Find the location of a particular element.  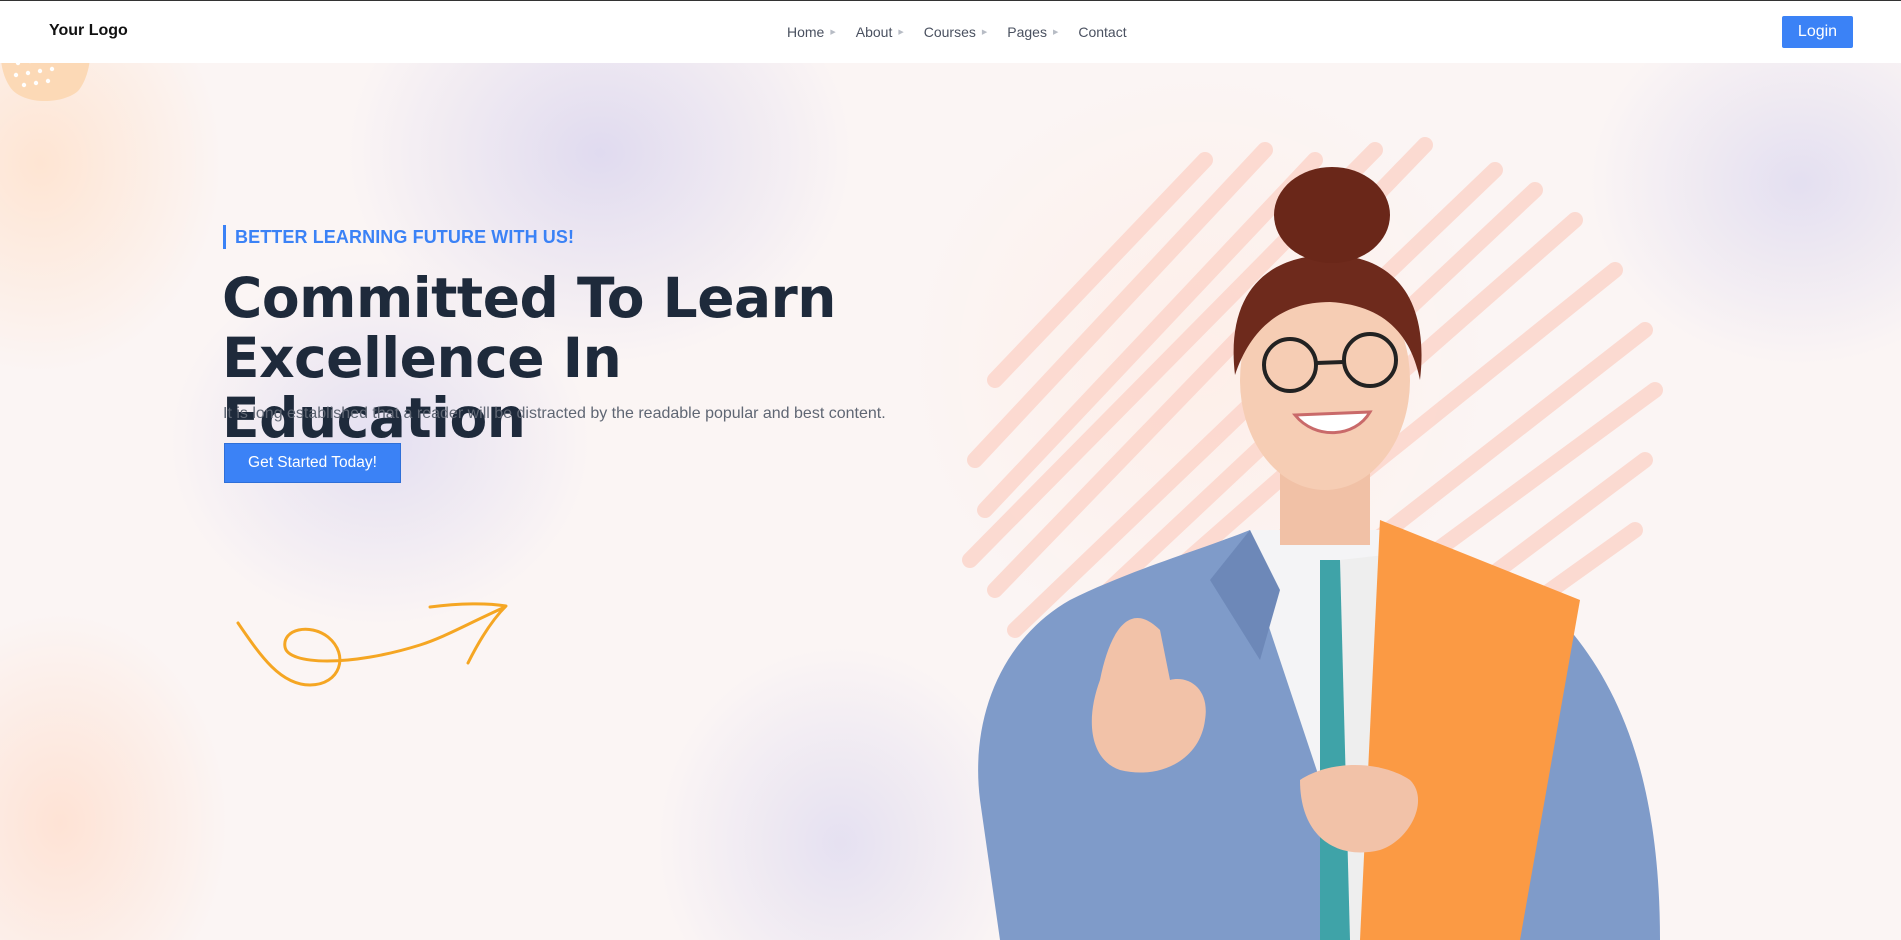

nav-item-contact: Contact is located at coordinates (1102, 32).